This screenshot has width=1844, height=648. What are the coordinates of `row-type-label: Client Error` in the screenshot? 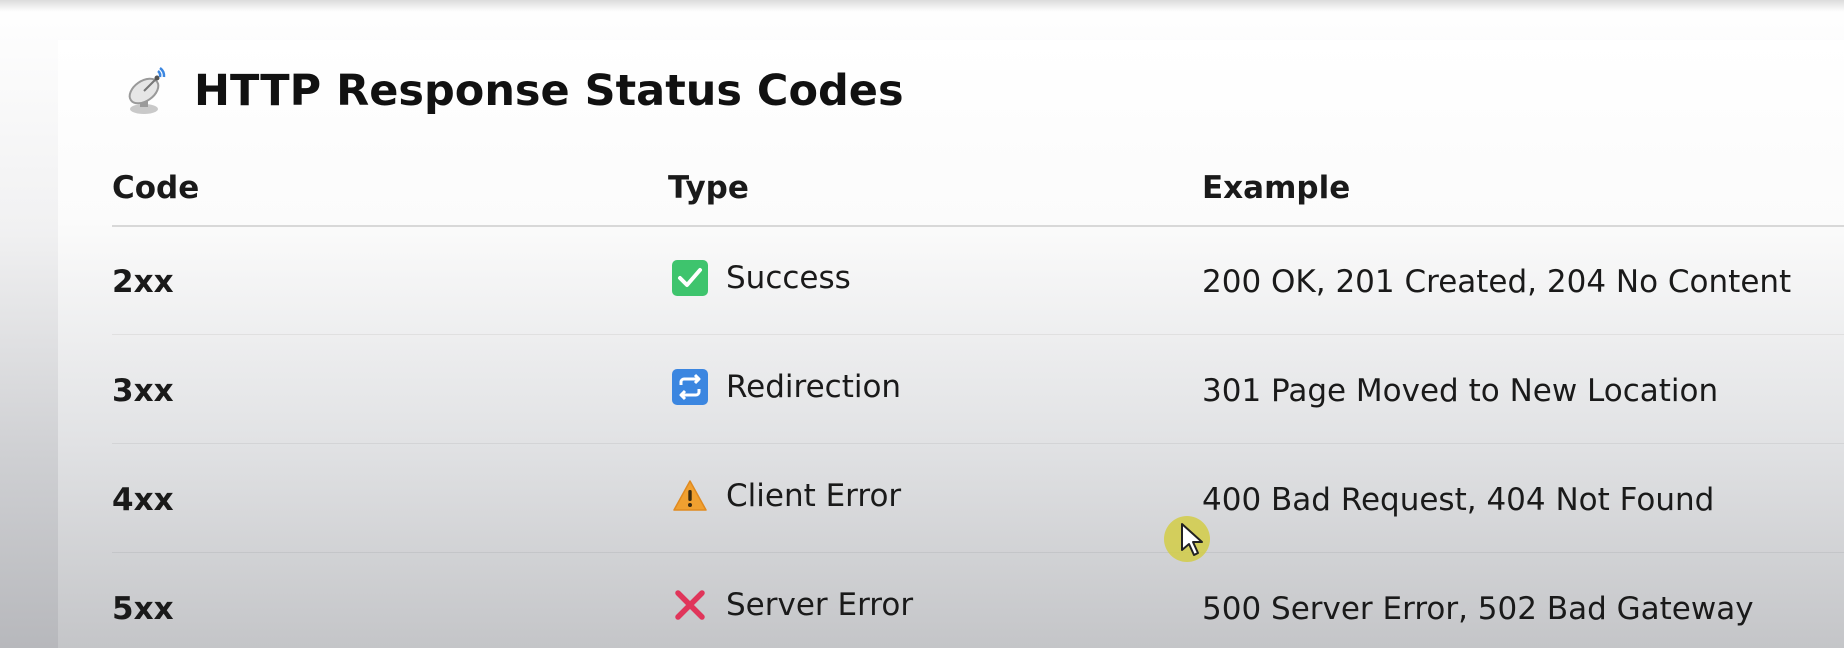 It's located at (814, 496).